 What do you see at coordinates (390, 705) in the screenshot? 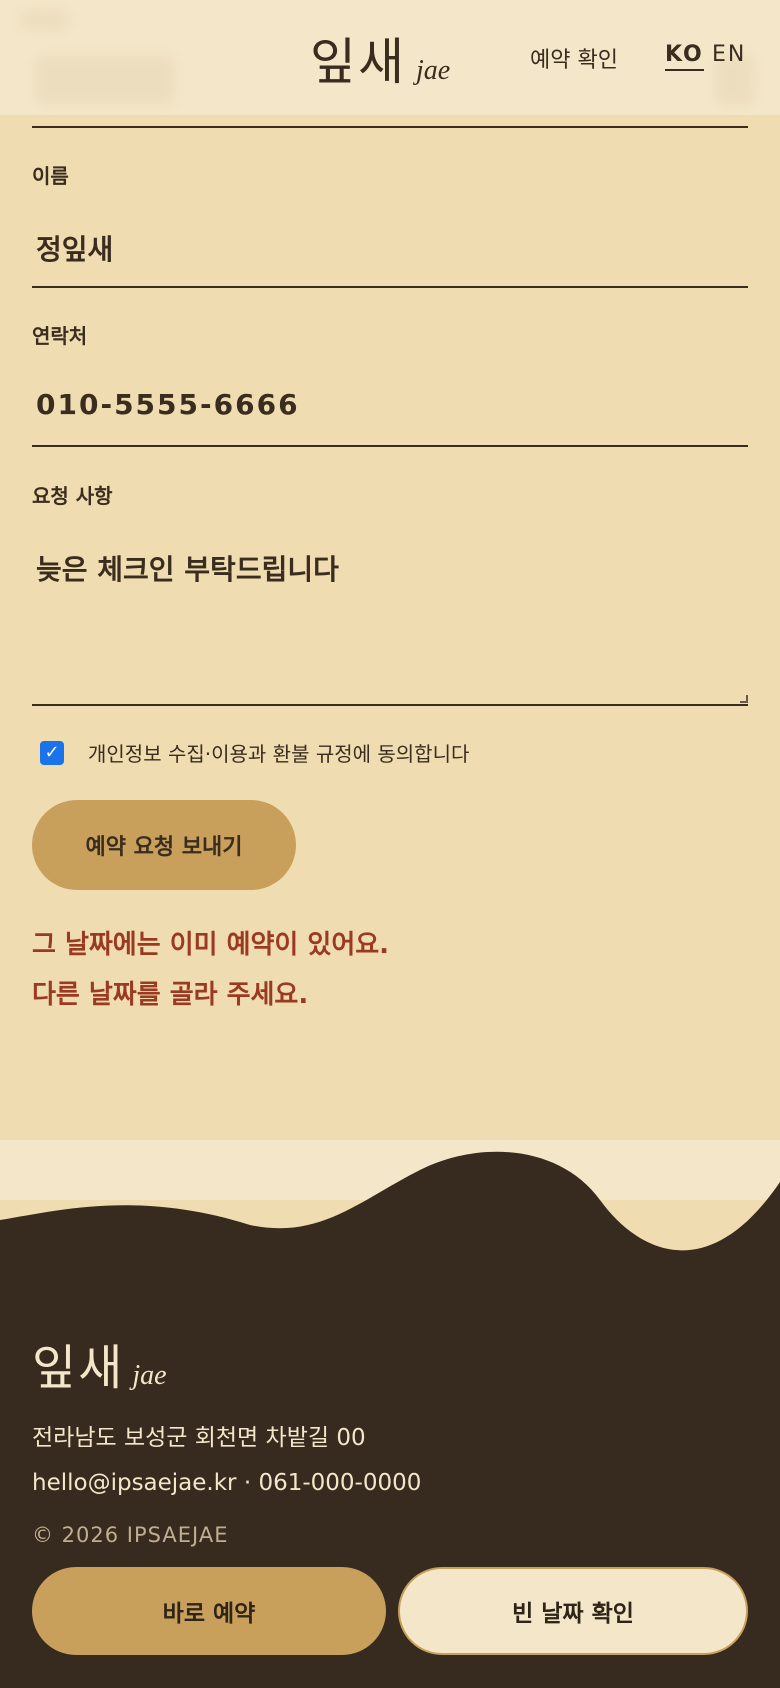
I see `request-textarea-underline` at bounding box center [390, 705].